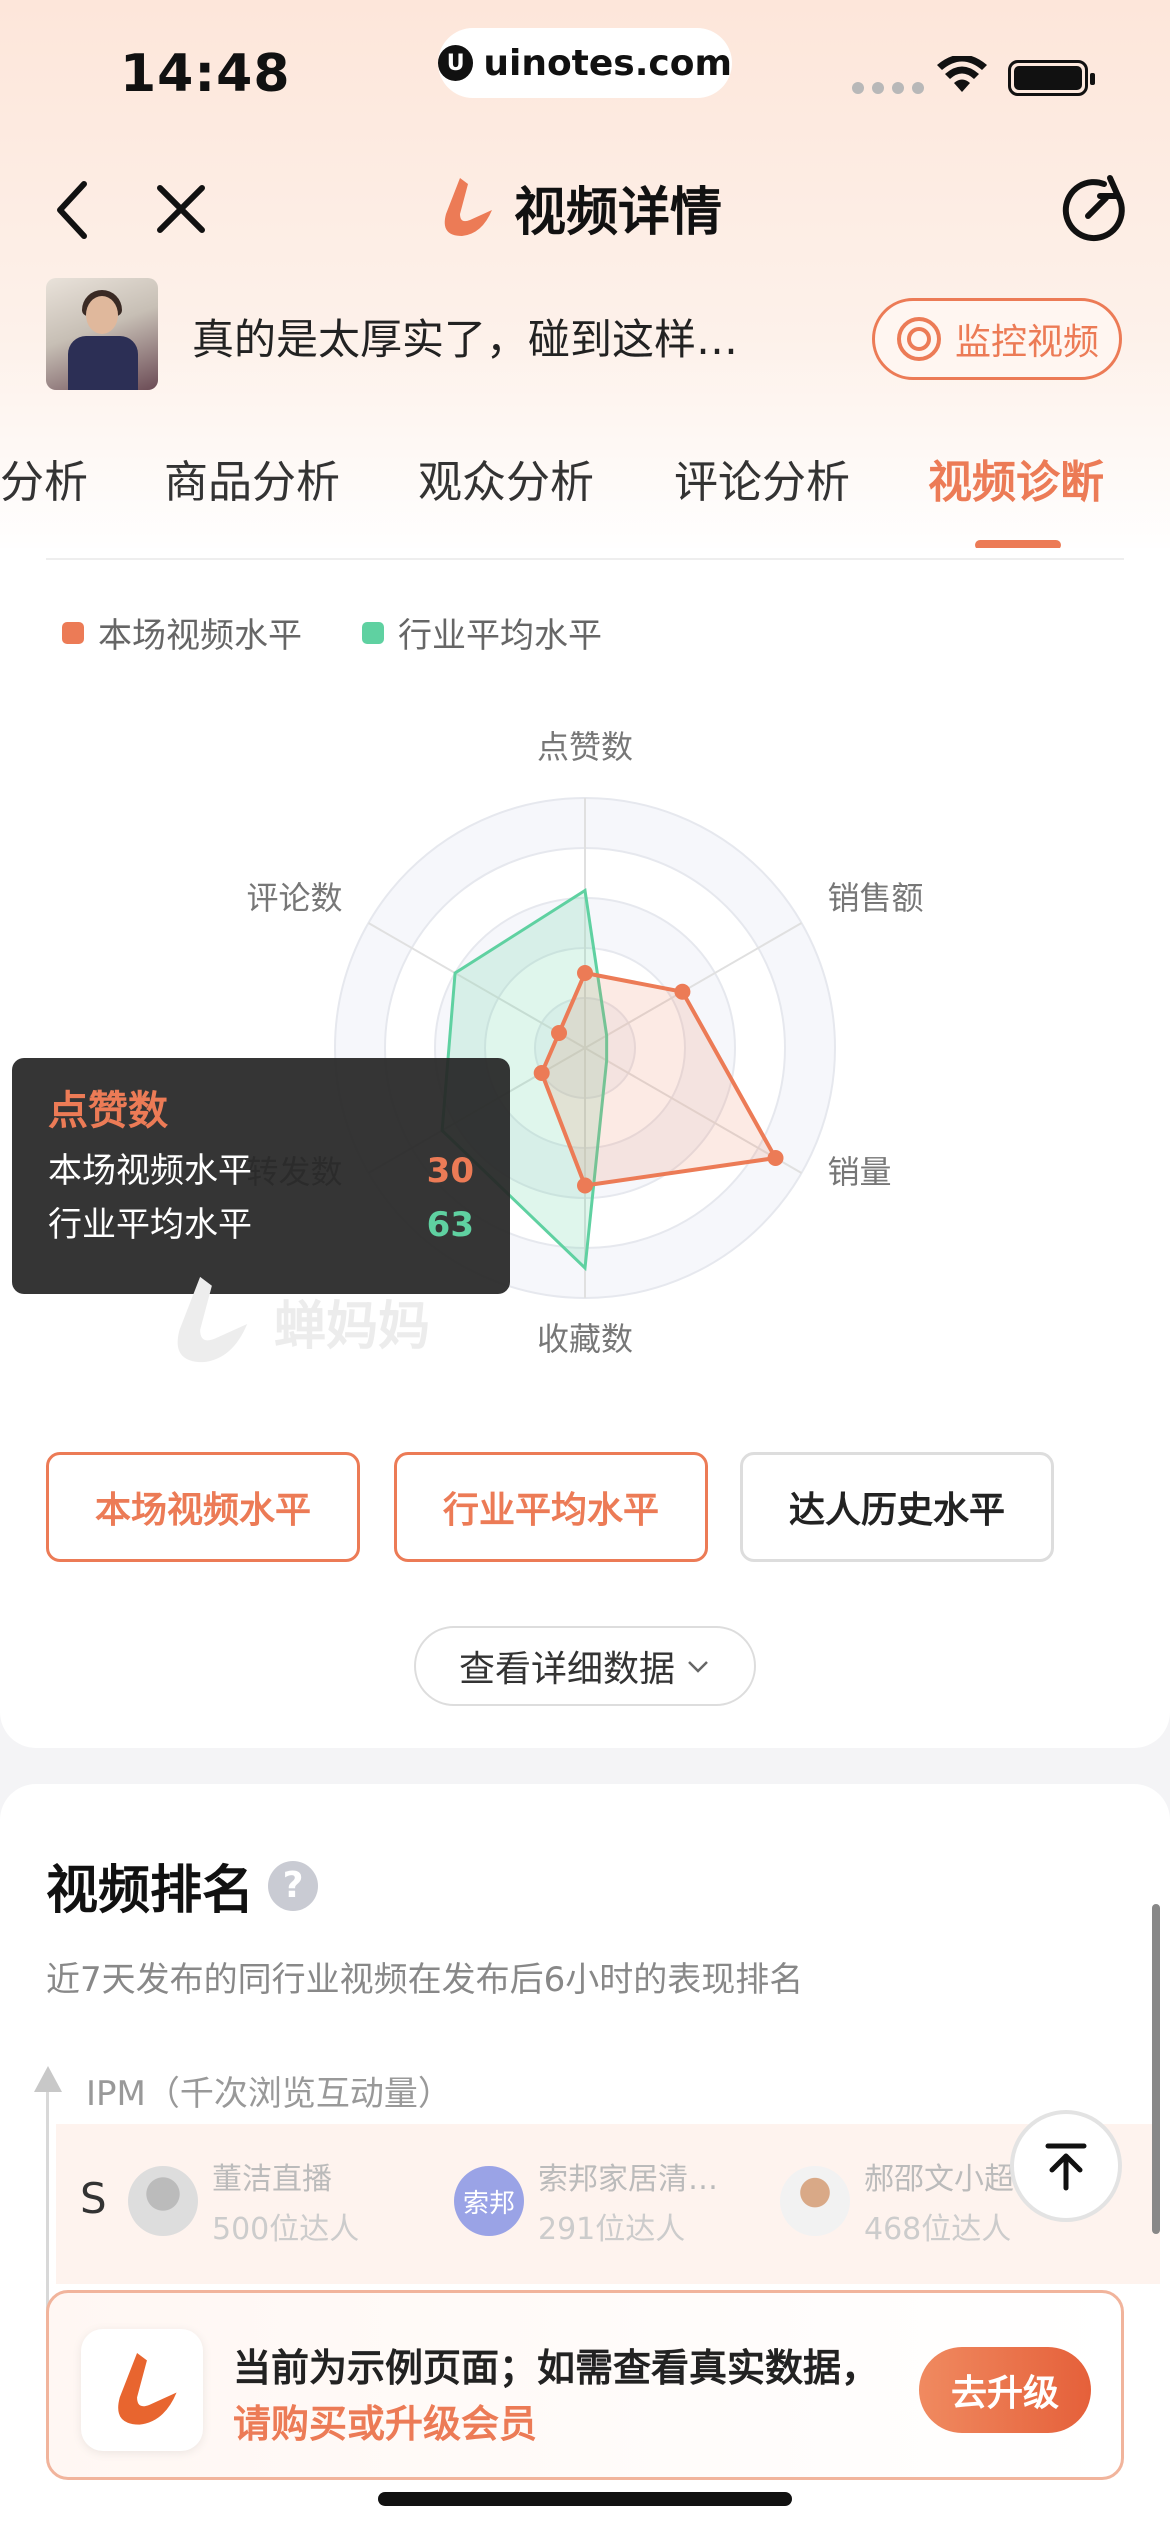 Image resolution: width=1170 pixels, height=2532 pixels. I want to click on signal-icon, so click(888, 88).